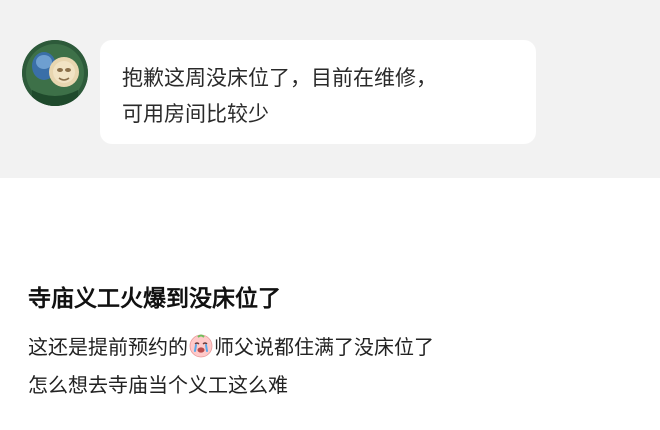 This screenshot has width=660, height=430. I want to click on post-body-line-1: 这还是提前预约的 师父说都住满了没床位了, so click(333, 347).